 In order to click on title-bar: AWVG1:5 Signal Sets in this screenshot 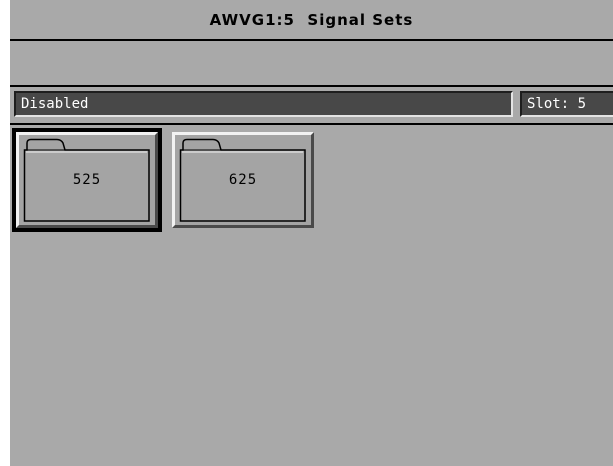, I will do `click(311, 20)`.